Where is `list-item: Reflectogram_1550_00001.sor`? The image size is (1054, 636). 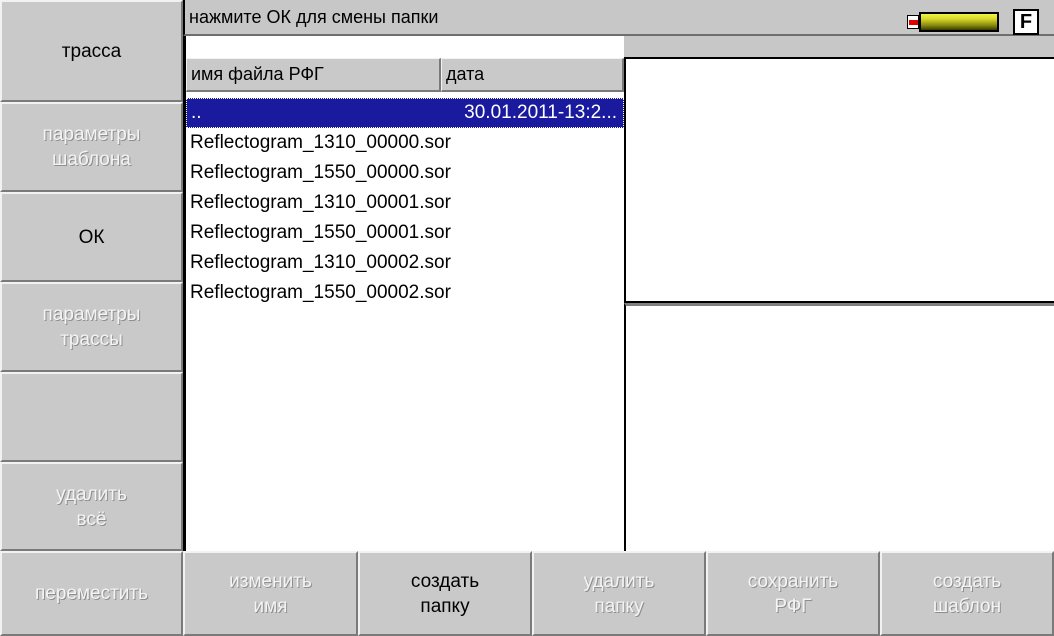 list-item: Reflectogram_1550_00001.sor is located at coordinates (405, 233).